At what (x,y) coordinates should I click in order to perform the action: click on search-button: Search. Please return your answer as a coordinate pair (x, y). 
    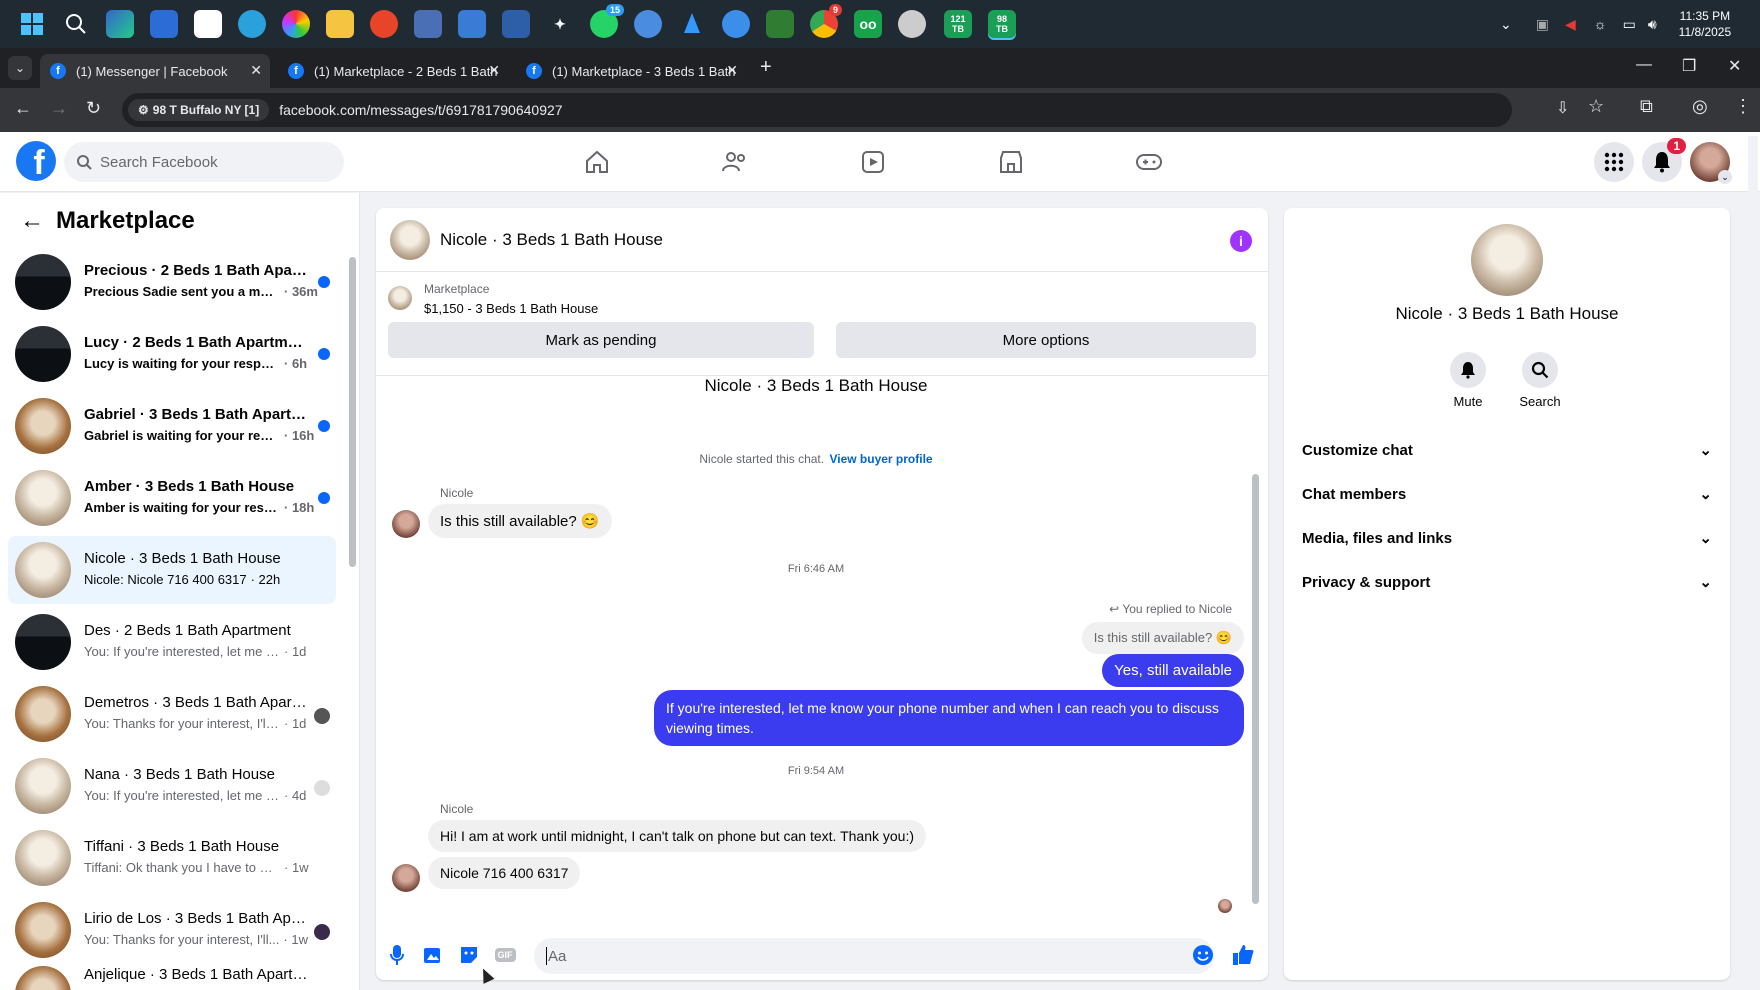
    Looking at the image, I should click on (1540, 380).